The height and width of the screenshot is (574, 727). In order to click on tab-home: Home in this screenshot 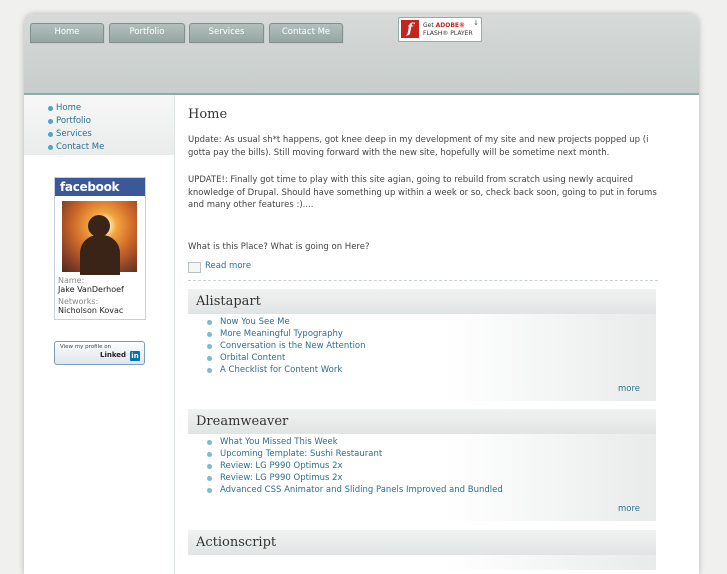, I will do `click(67, 33)`.